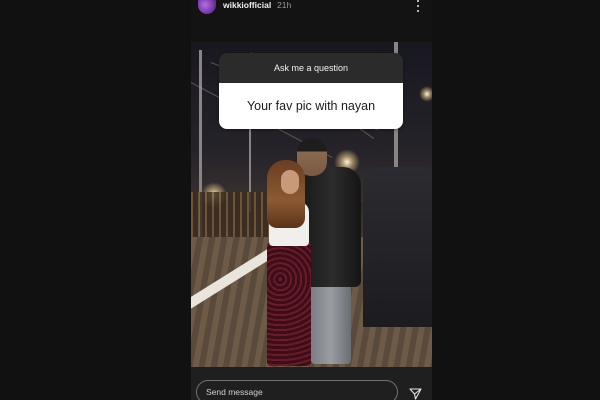 The width and height of the screenshot is (600, 400). Describe the element at coordinates (290, 182) in the screenshot. I see `woman-figure-face` at that location.